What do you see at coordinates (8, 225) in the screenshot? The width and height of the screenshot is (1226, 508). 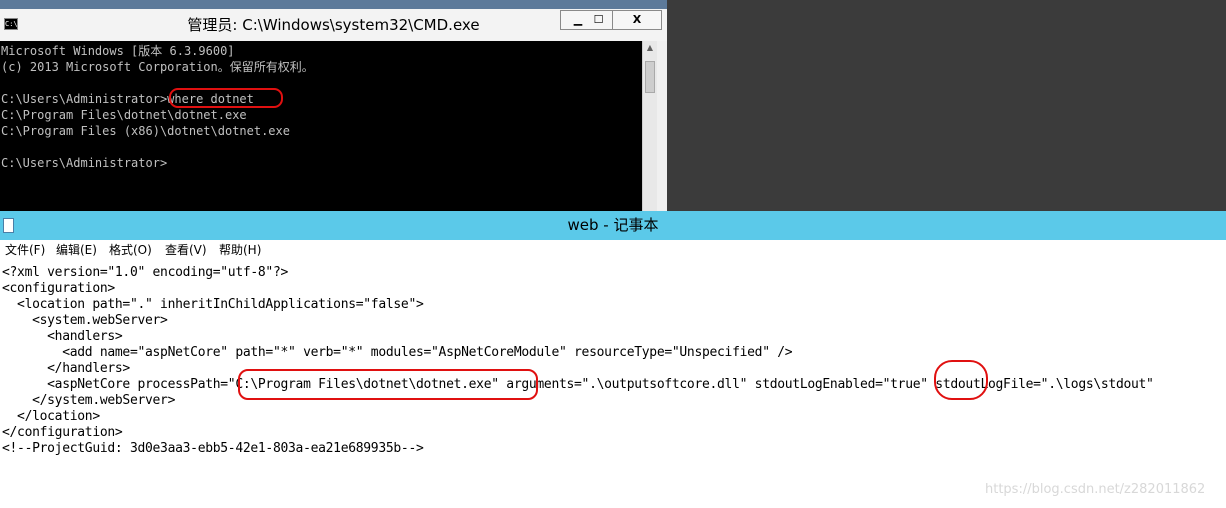 I see `notepad-icon` at bounding box center [8, 225].